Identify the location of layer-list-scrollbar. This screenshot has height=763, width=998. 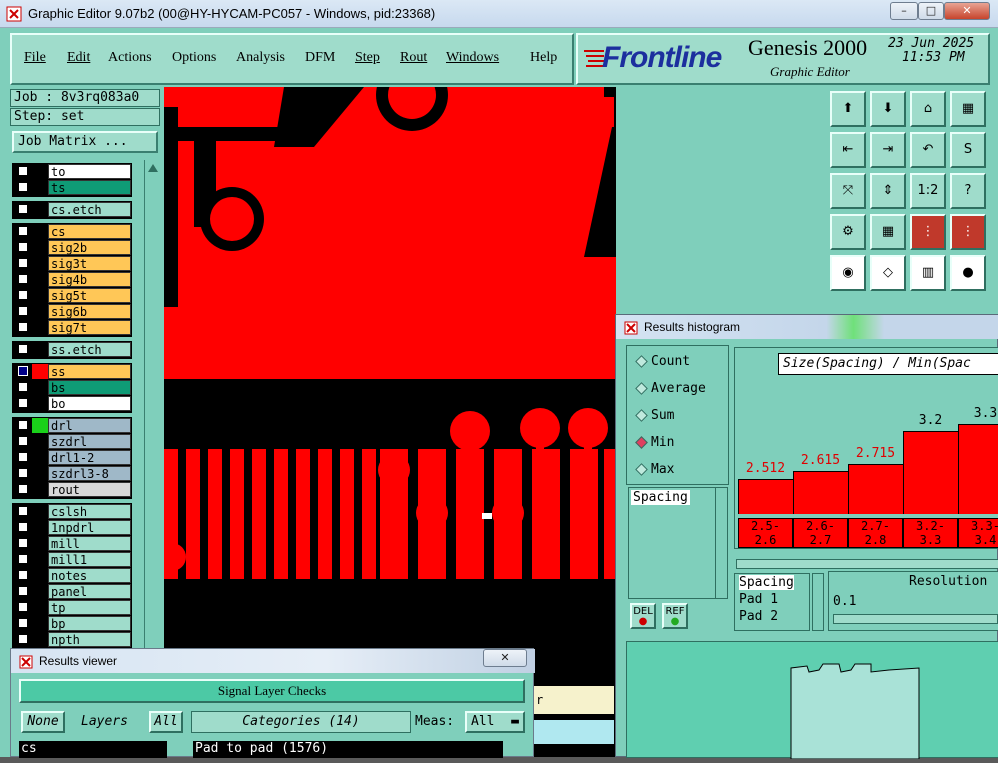
(152, 405).